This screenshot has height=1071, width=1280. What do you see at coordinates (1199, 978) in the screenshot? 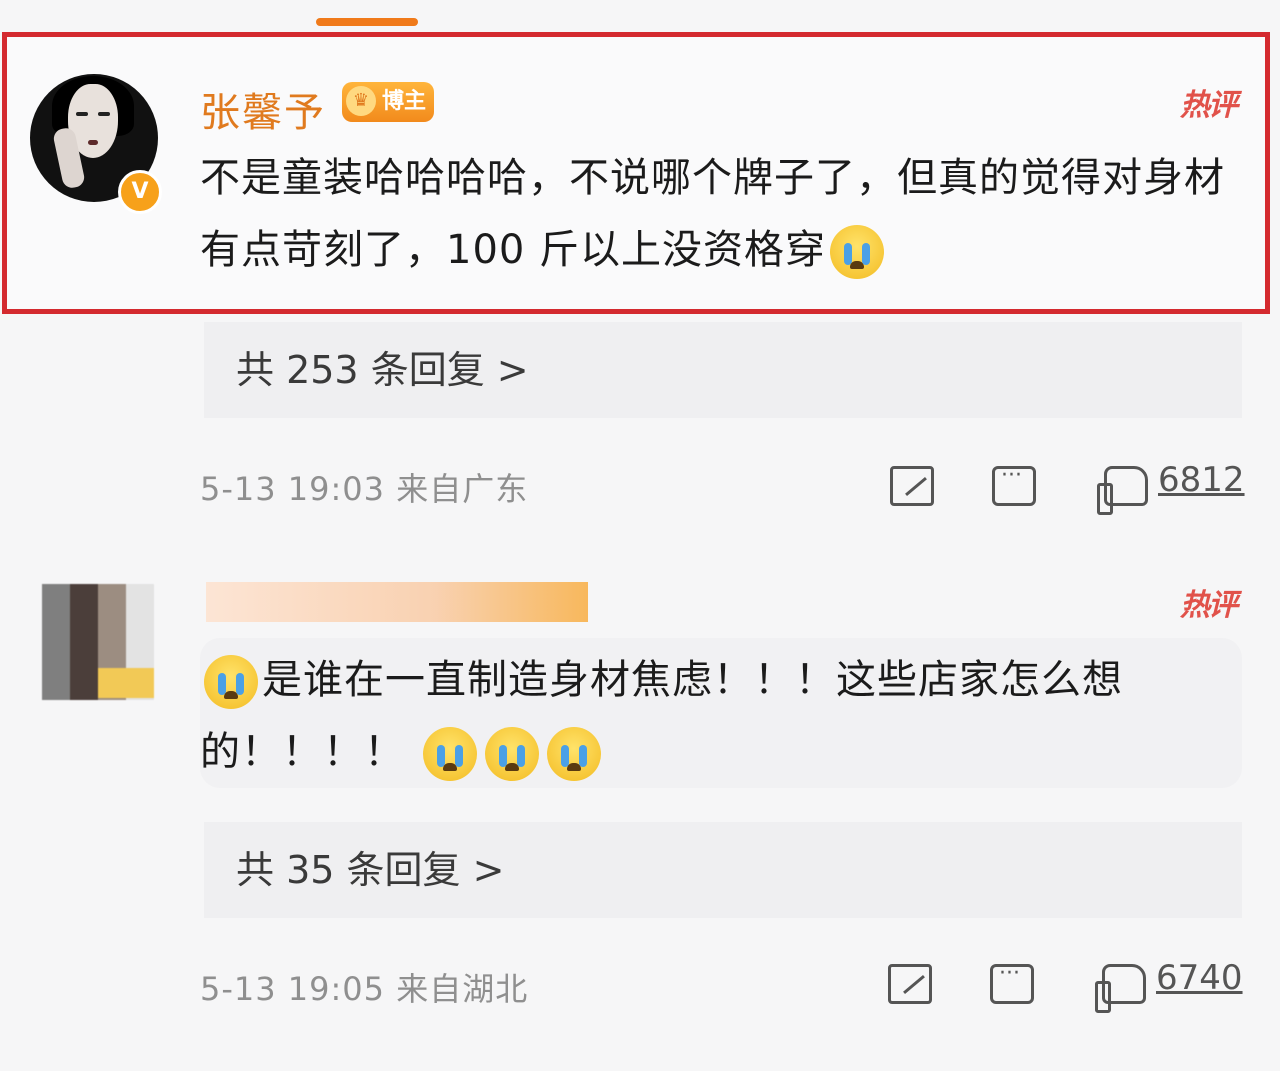
I see `like-count: 6740` at bounding box center [1199, 978].